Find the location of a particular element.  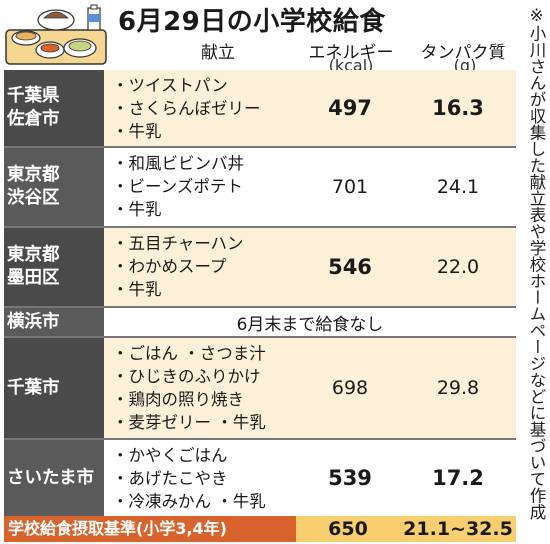

protein-value: 24.1 is located at coordinates (458, 187).